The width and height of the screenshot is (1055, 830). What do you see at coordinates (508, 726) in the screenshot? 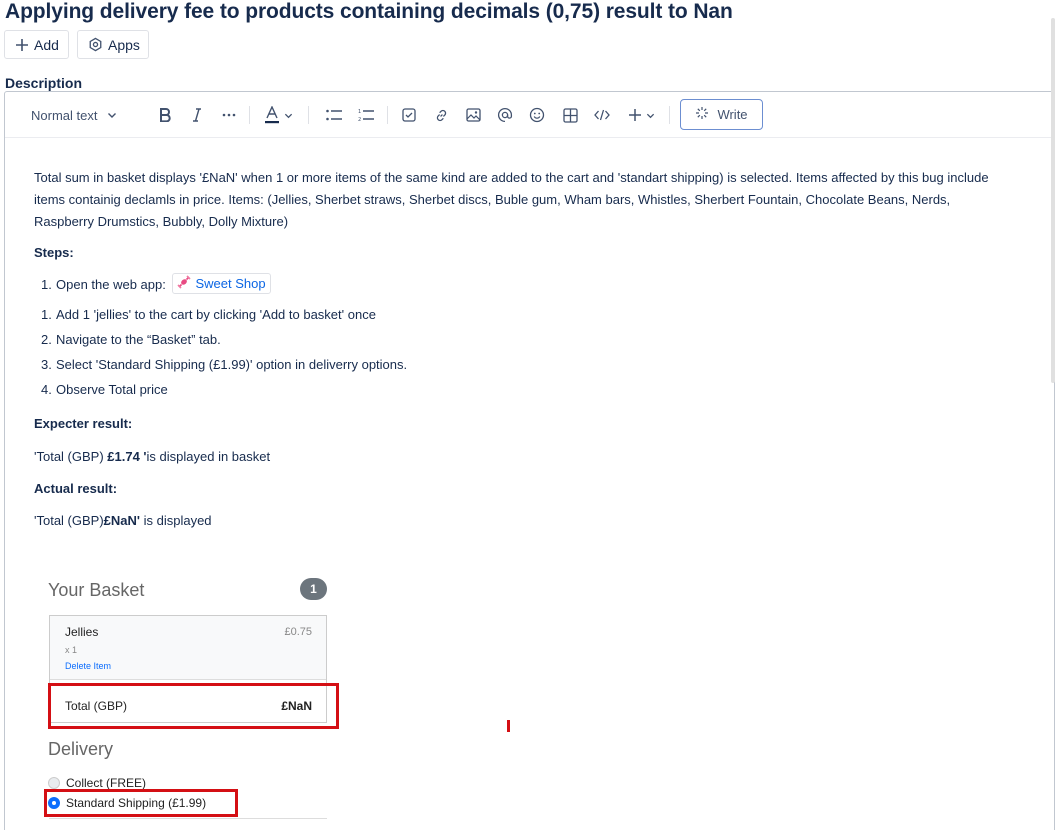
I see `red-marker` at bounding box center [508, 726].